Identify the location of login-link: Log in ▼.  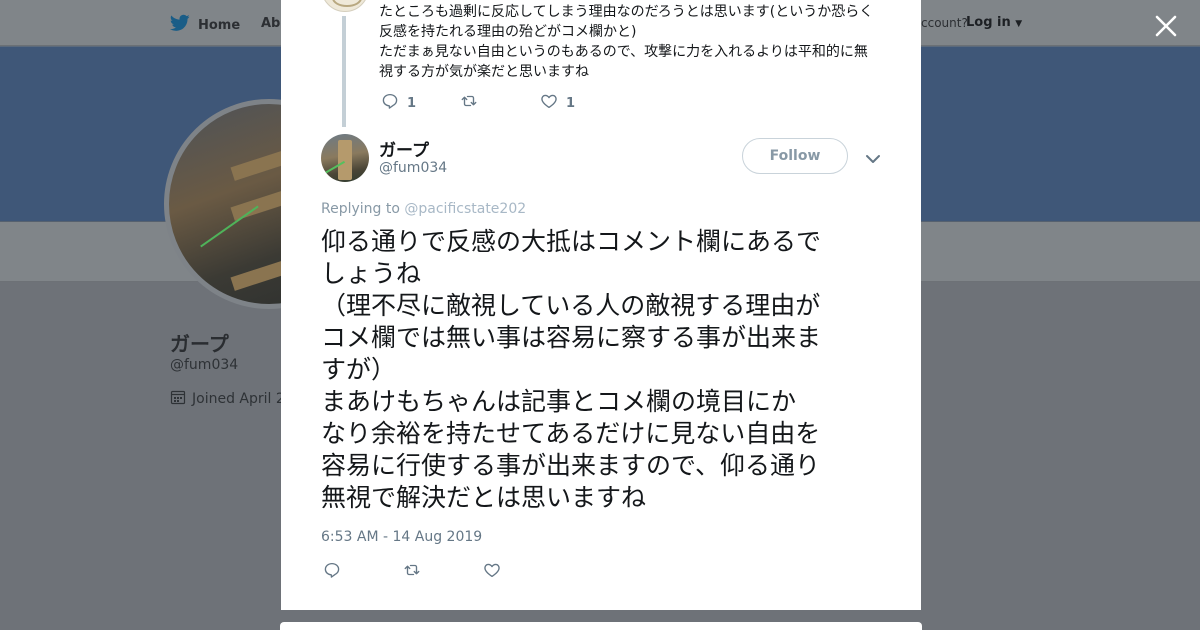
(994, 22).